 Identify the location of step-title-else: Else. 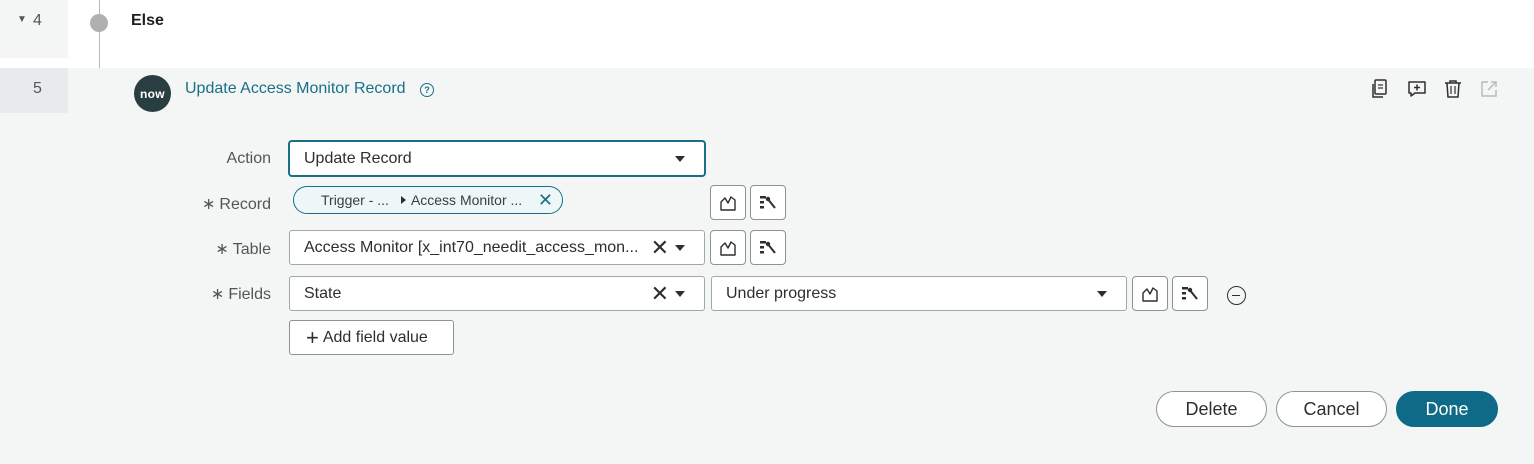
(147, 21).